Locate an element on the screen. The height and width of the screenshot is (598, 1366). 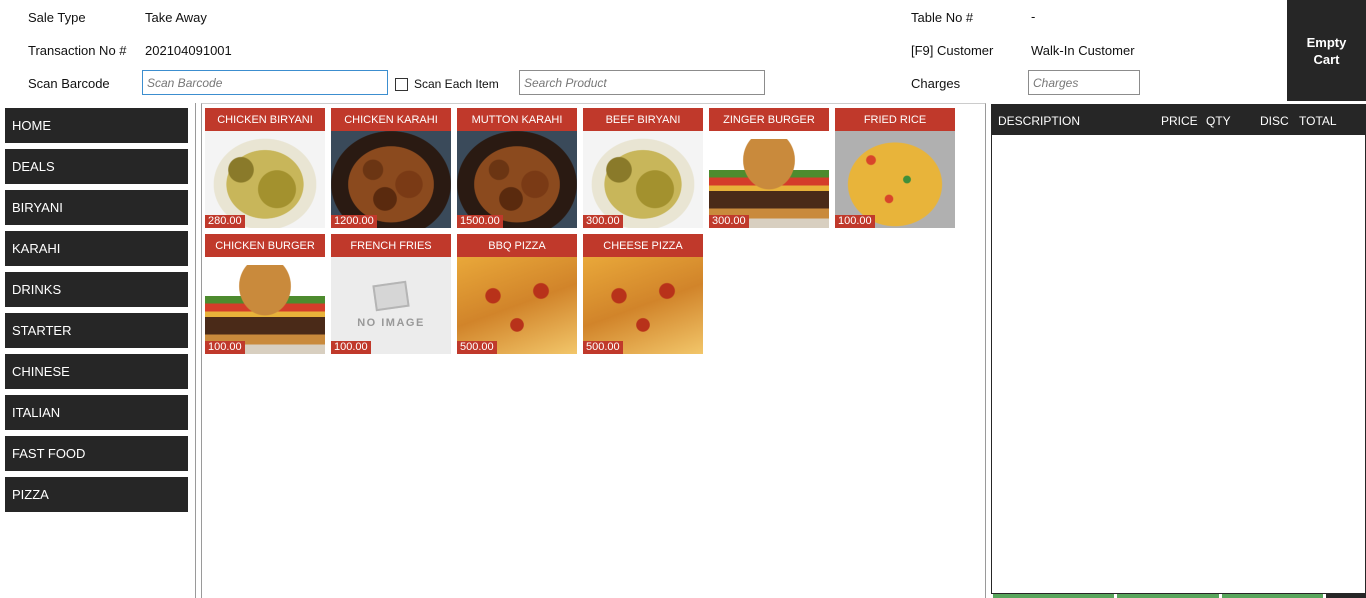
product-tile: CHEESE PIZZA 500.00 is located at coordinates (643, 294).